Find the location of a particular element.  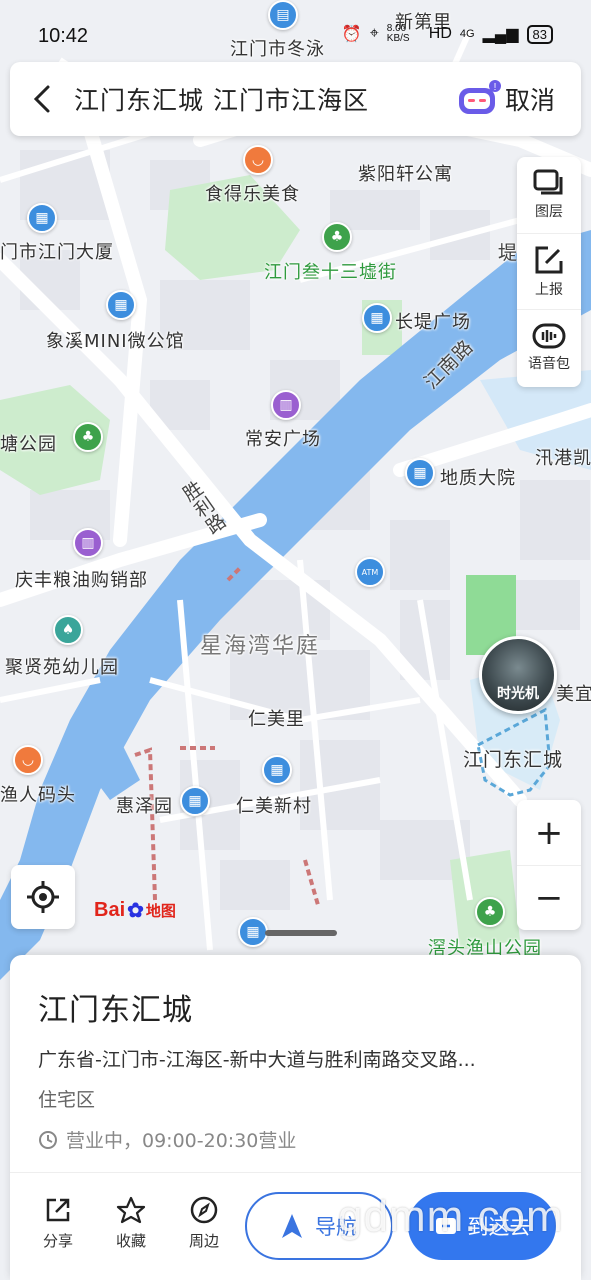

road-label: 堤 is located at coordinates (508, 253).